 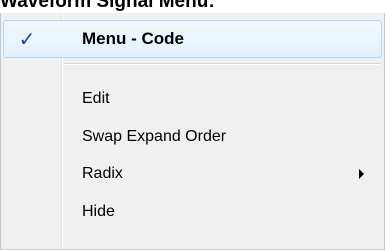 What do you see at coordinates (27, 39) in the screenshot?
I see `checkmark-icon: ✓` at bounding box center [27, 39].